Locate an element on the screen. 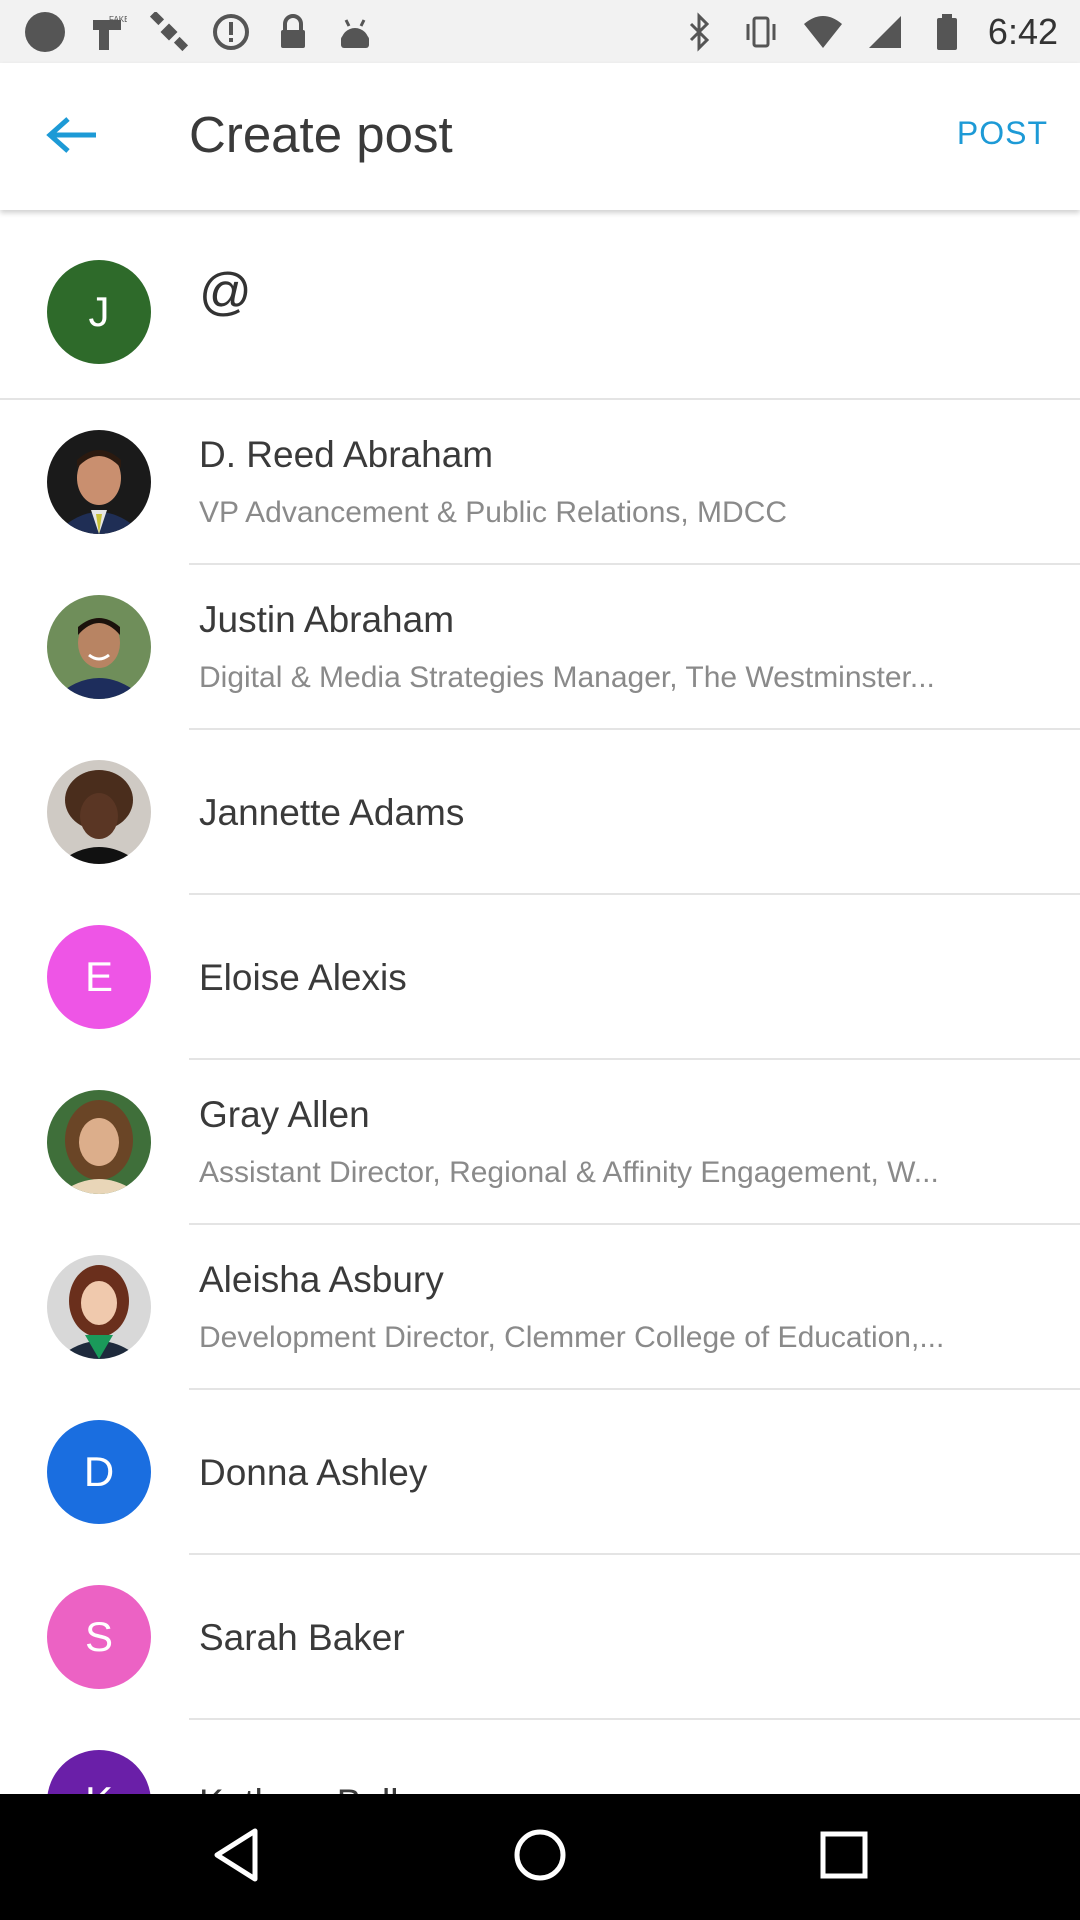  bluetooth-icon is located at coordinates (699, 32).